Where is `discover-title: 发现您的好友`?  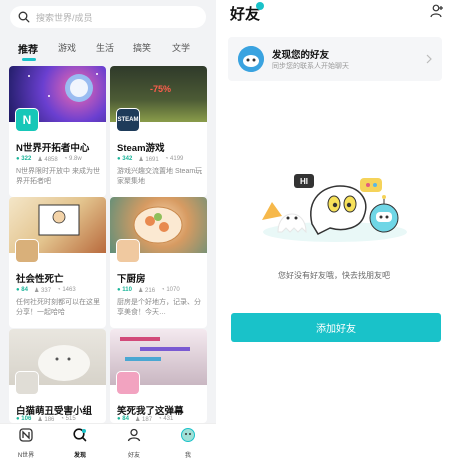
discover-title: 发现您的好友 is located at coordinates (301, 55).